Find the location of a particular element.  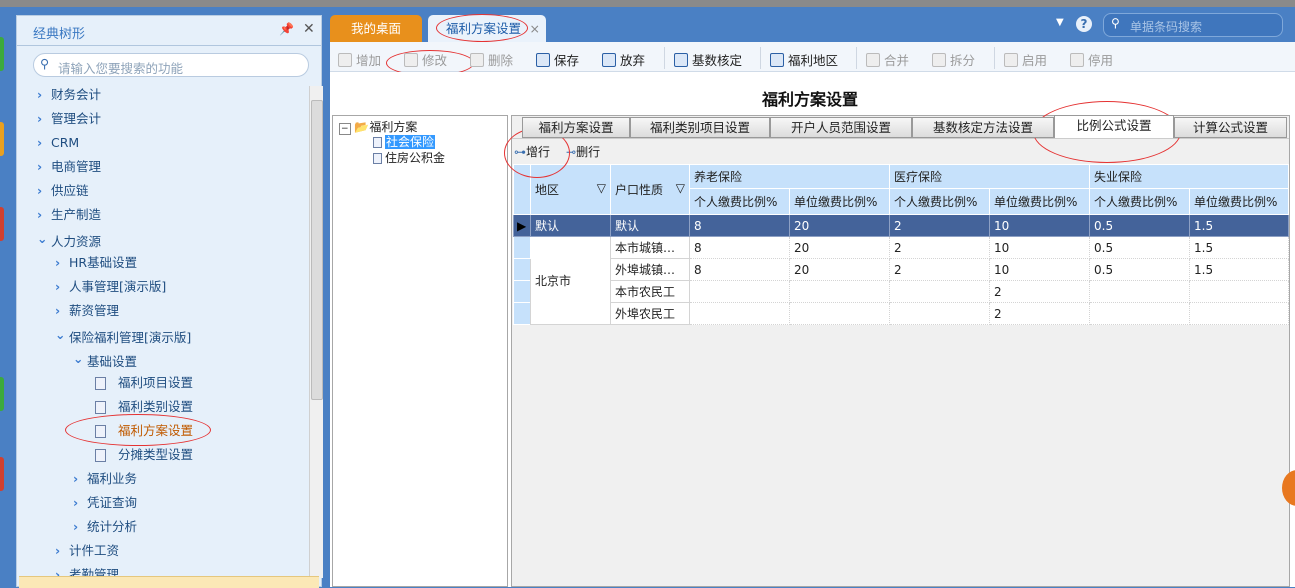

toolbar-button: 停用 is located at coordinates (1091, 59).